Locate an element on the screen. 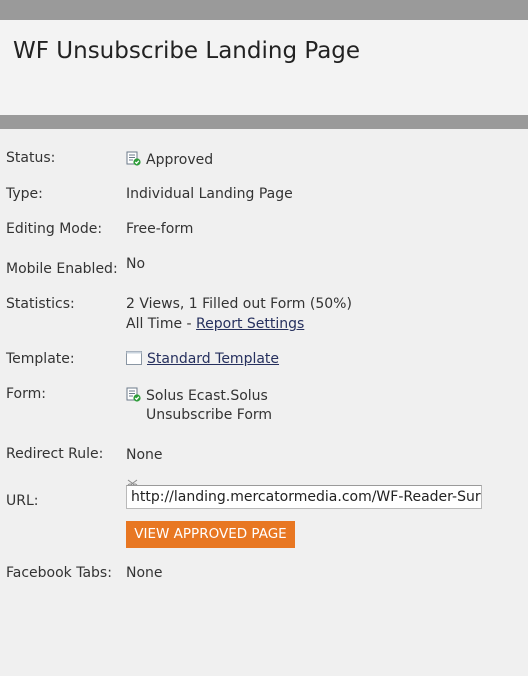 This screenshot has height=676, width=528. form-label: Form: is located at coordinates (26, 394).